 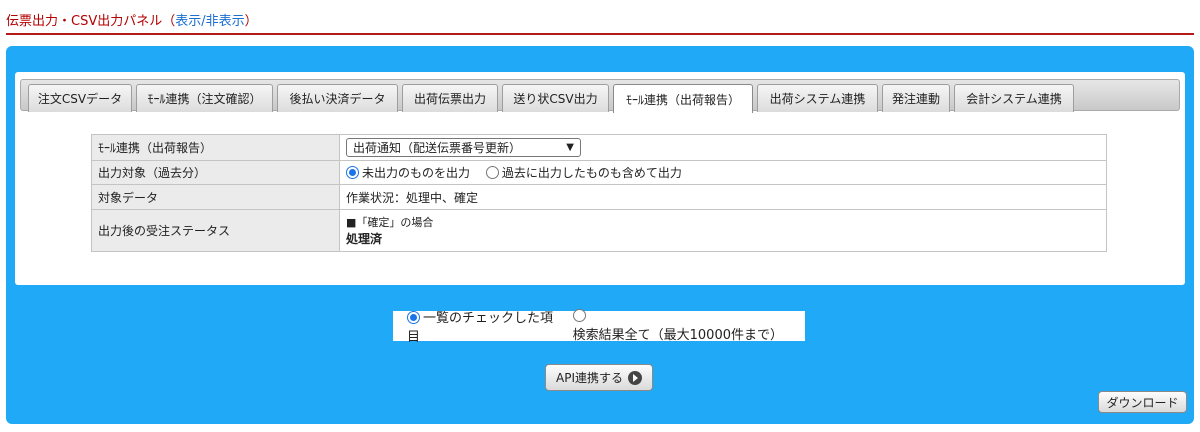 I want to click on table-row: 出力後の受注ステータス ■「確定」の場合 処理済, so click(x=599, y=230).